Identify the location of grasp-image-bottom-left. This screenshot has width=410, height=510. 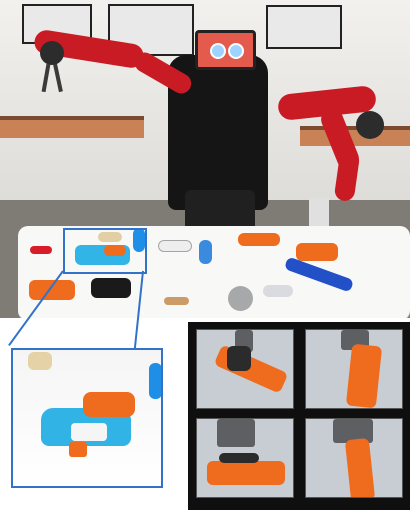
(245, 458).